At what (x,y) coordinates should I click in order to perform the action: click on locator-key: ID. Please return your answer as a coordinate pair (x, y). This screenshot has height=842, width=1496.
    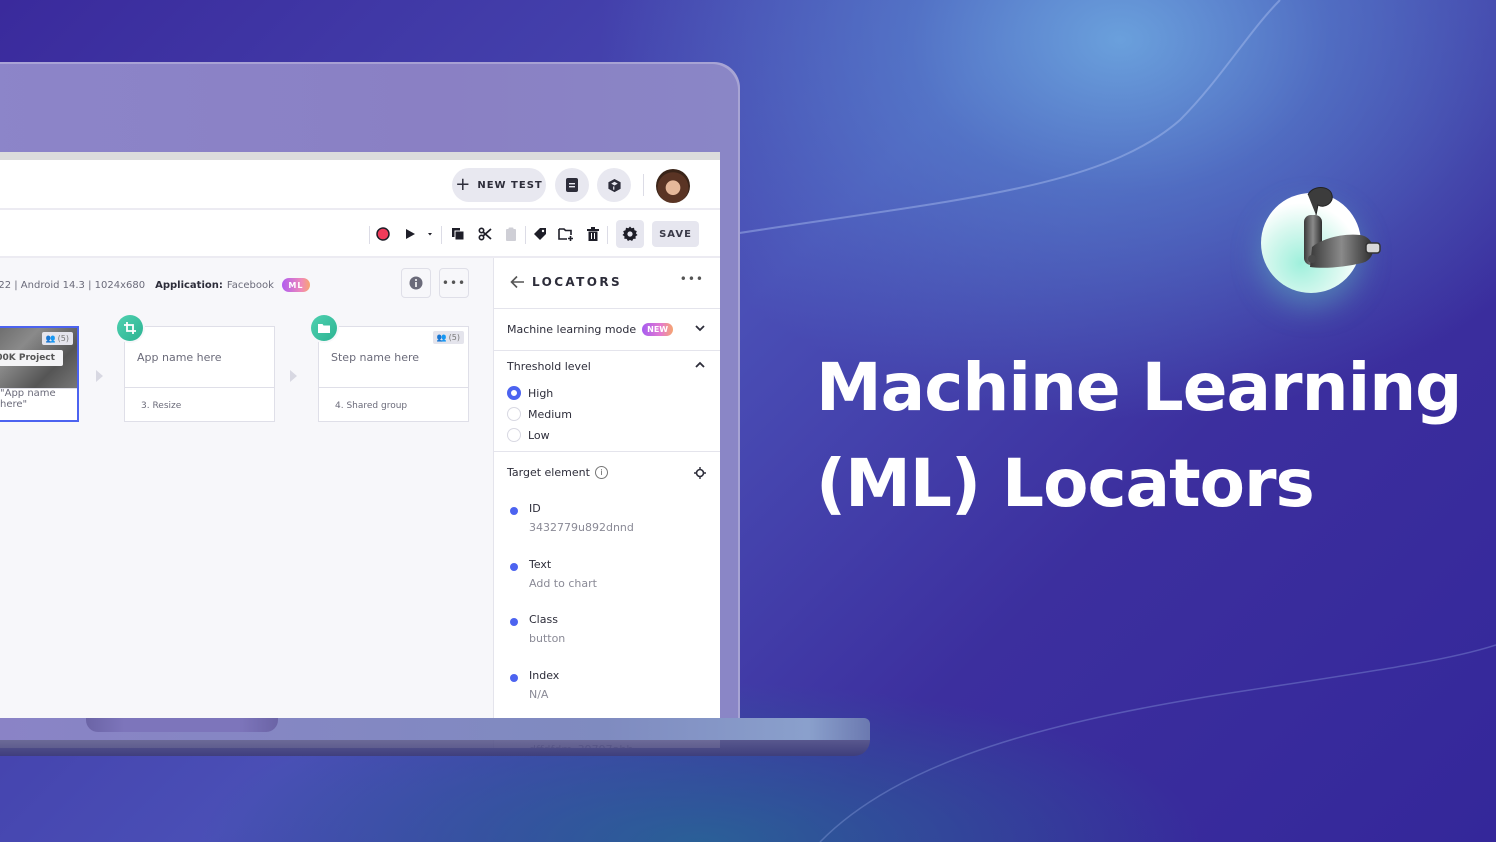
    Looking at the image, I should click on (535, 508).